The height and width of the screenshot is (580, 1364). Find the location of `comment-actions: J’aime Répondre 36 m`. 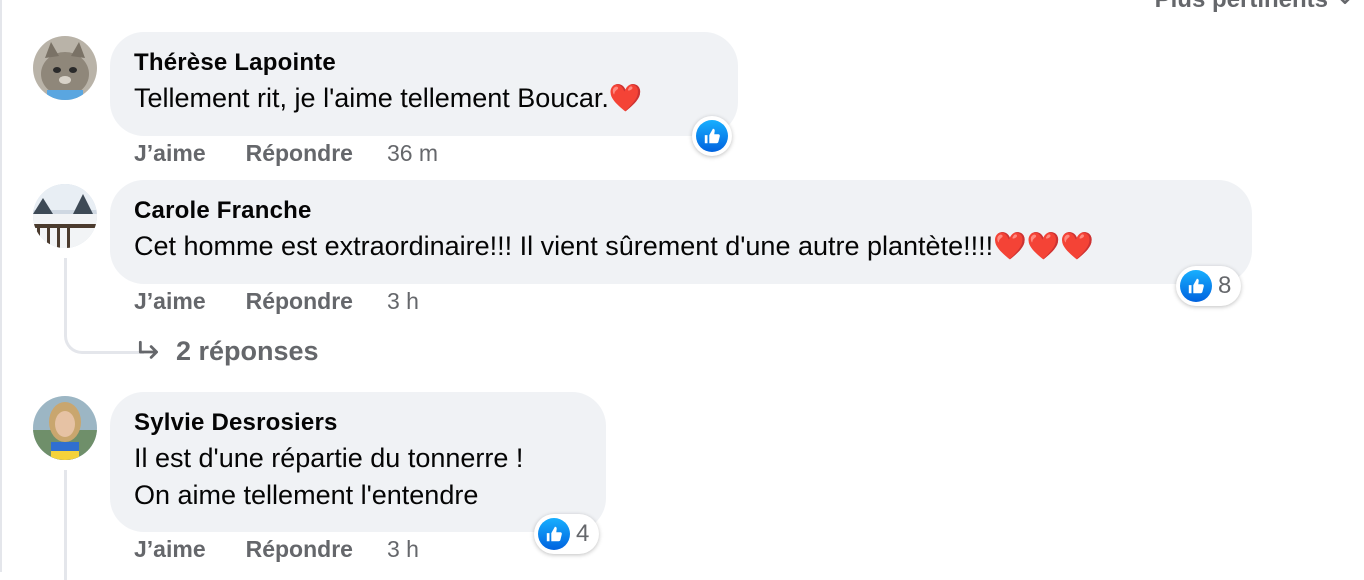

comment-actions: J’aime Répondre 36 m is located at coordinates (286, 153).